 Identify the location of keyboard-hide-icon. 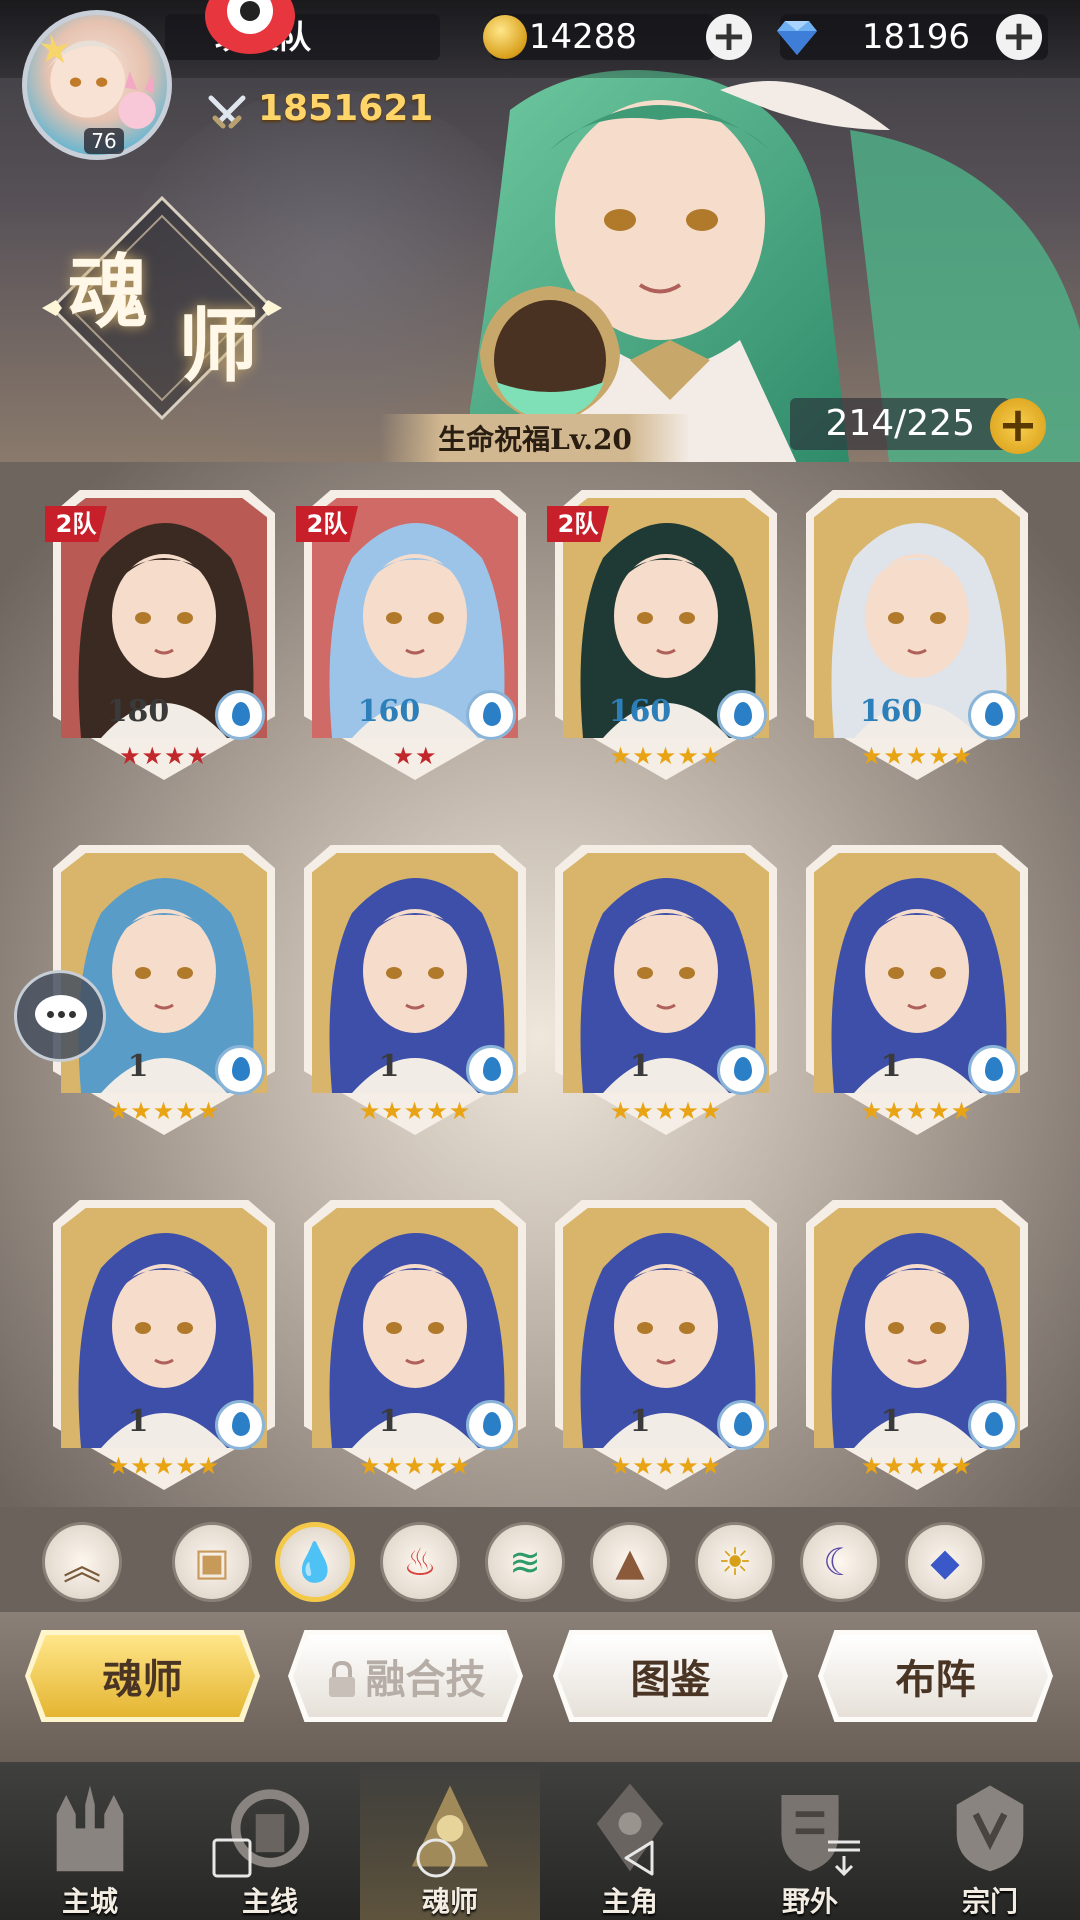
(844, 1858).